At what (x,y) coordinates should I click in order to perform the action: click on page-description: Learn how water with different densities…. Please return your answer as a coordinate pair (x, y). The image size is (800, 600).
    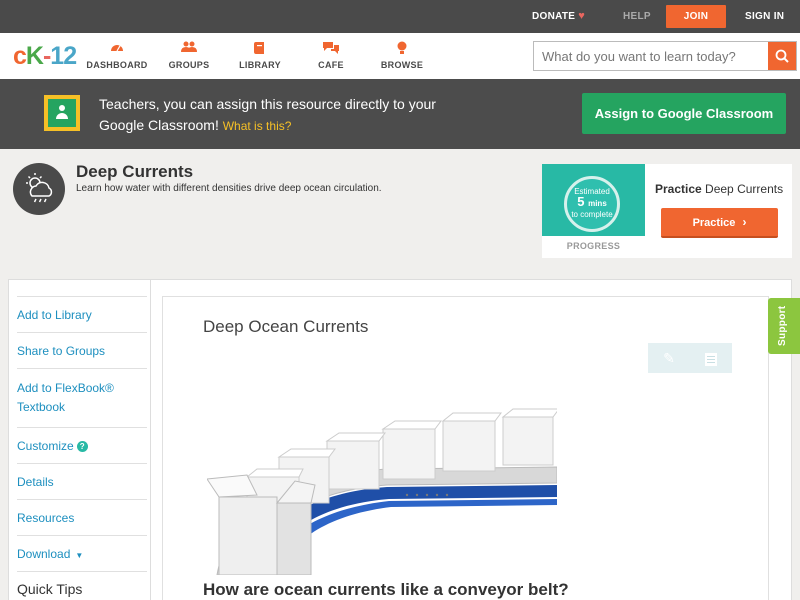
    Looking at the image, I should click on (229, 188).